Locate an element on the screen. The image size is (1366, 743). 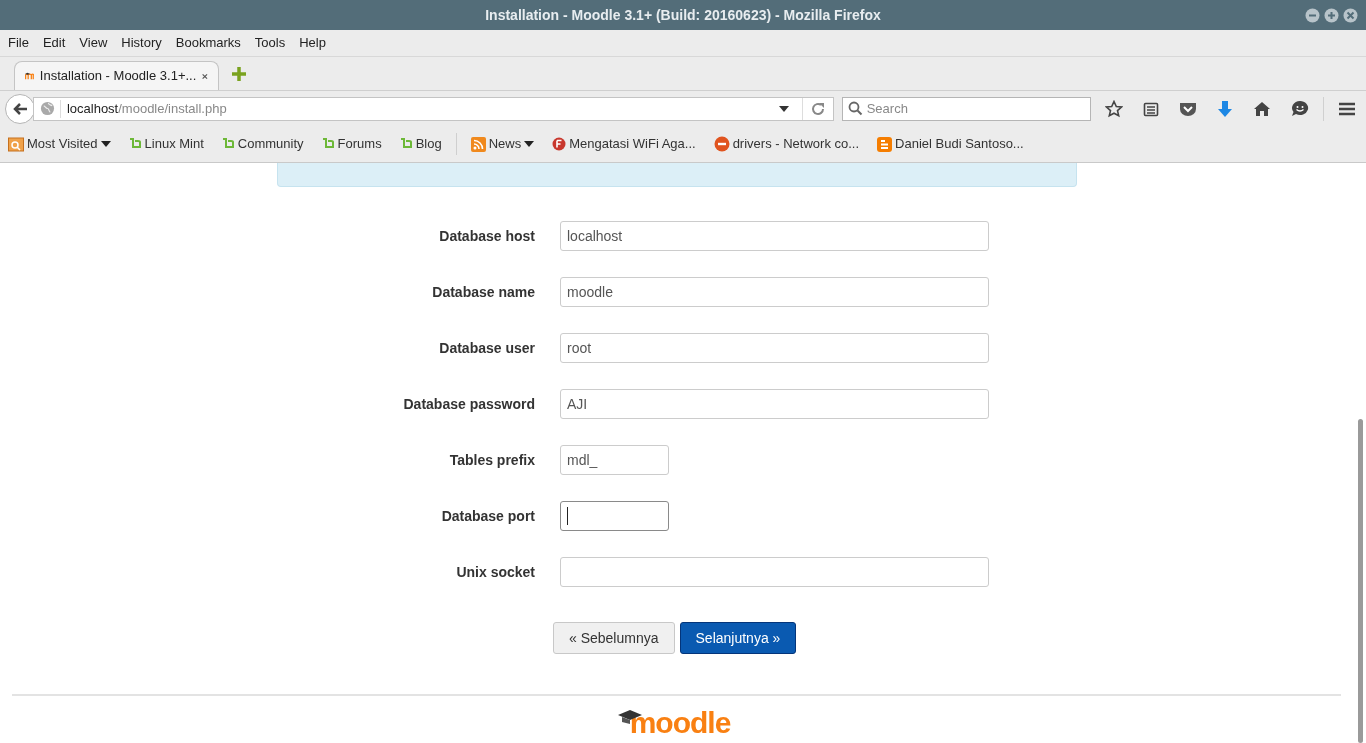
chat-face-icon is located at coordinates (1300, 108).